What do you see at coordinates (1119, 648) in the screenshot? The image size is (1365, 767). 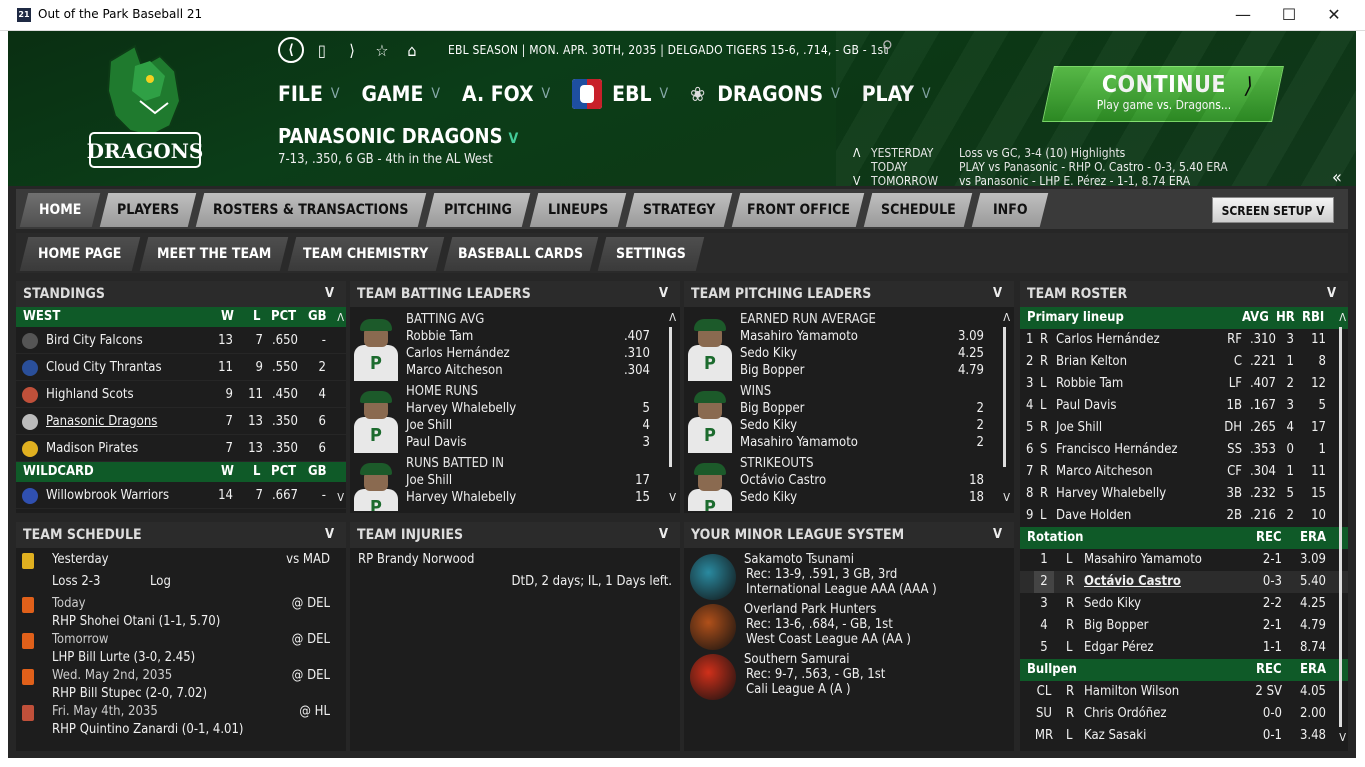 I see `player-name: Edgar Pérez` at bounding box center [1119, 648].